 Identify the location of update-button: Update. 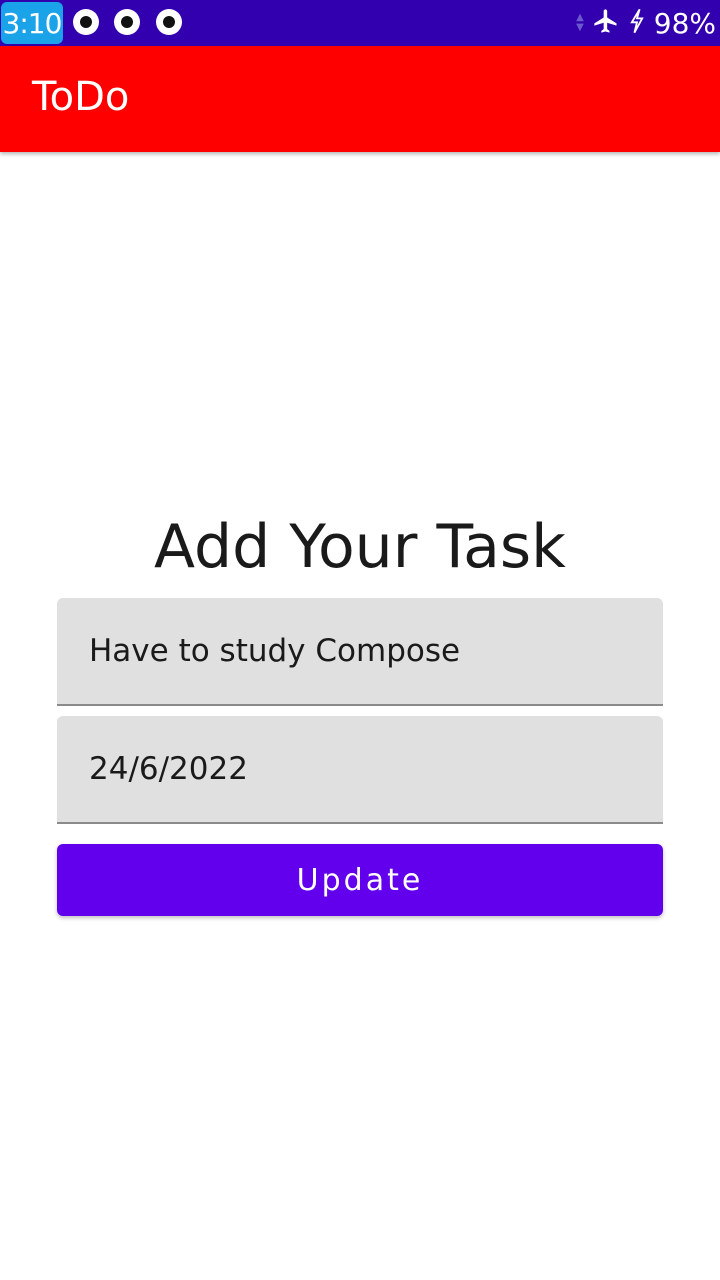
(360, 880).